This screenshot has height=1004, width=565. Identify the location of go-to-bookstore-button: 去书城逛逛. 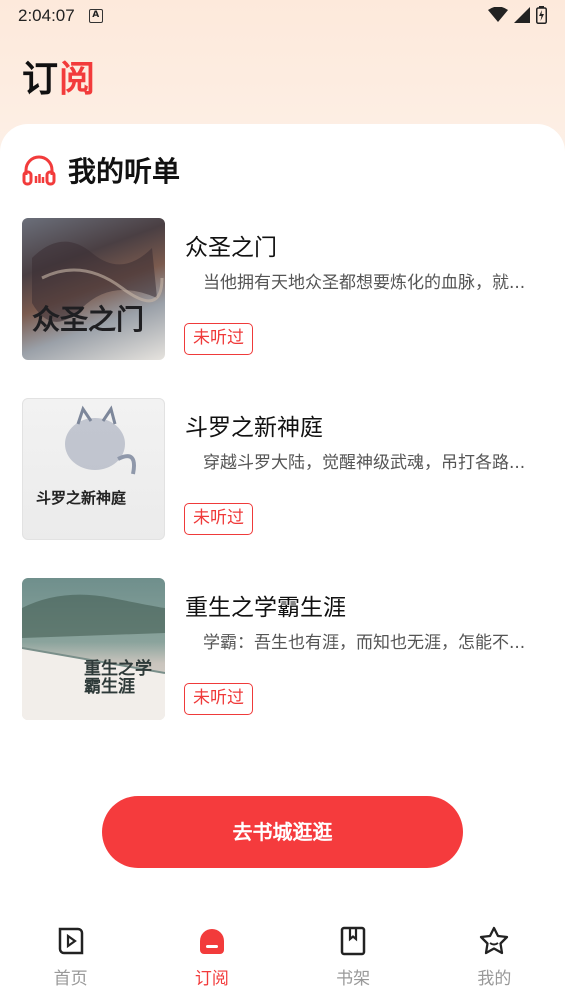
(282, 832).